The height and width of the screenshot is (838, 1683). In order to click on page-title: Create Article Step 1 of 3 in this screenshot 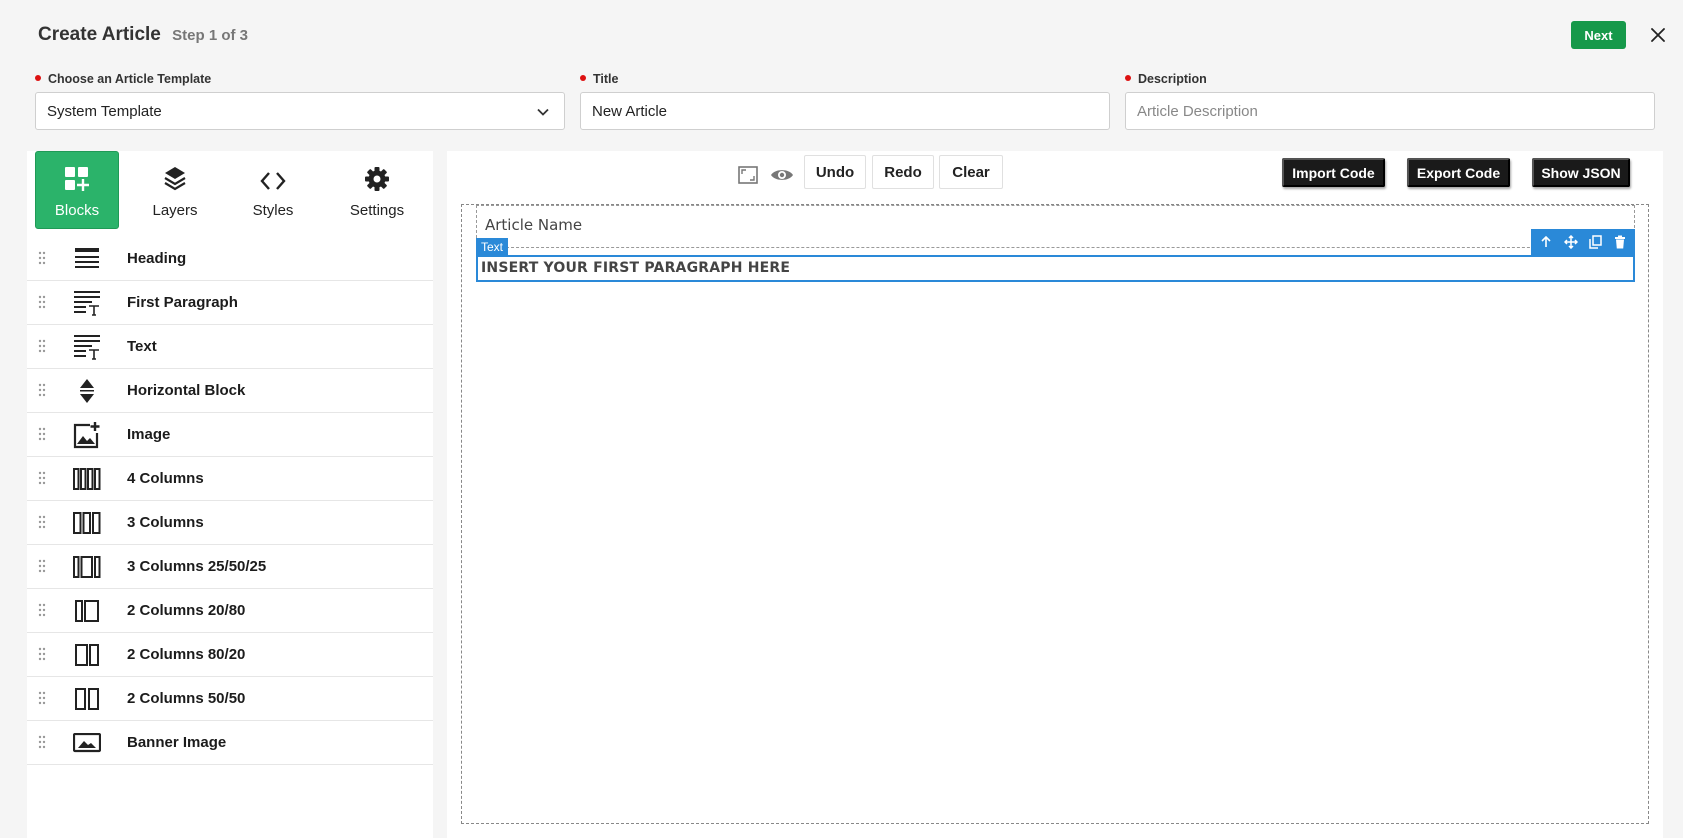, I will do `click(143, 35)`.